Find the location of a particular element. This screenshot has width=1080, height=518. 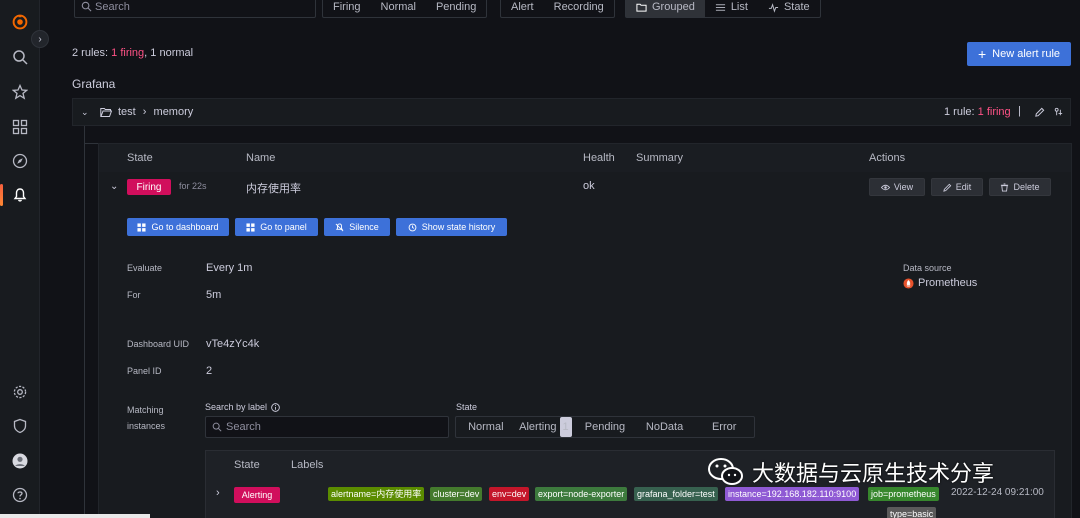

settings-gear-icon is located at coordinates (20, 392).